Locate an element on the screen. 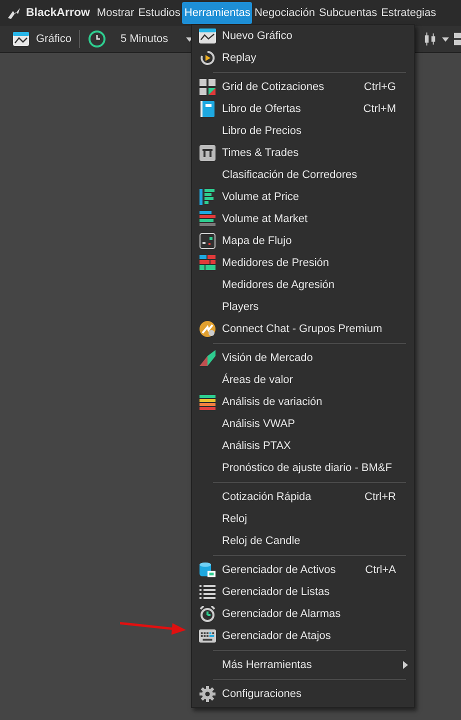  menu-bar-item: Negociación is located at coordinates (284, 13).